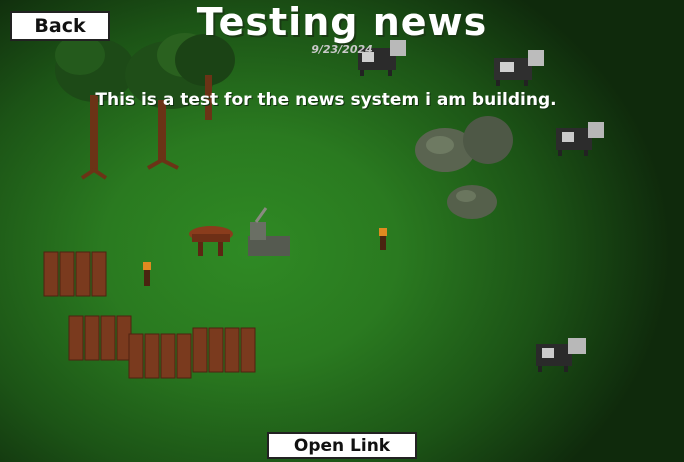 This screenshot has width=684, height=462. Describe the element at coordinates (269, 231) in the screenshot. I see `crafting-bench-sprite` at that location.